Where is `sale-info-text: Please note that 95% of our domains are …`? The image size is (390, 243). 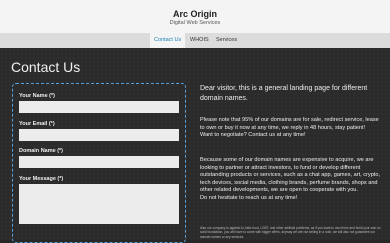
sale-info-text: Please note that 95% of our domains are … is located at coordinates (289, 124).